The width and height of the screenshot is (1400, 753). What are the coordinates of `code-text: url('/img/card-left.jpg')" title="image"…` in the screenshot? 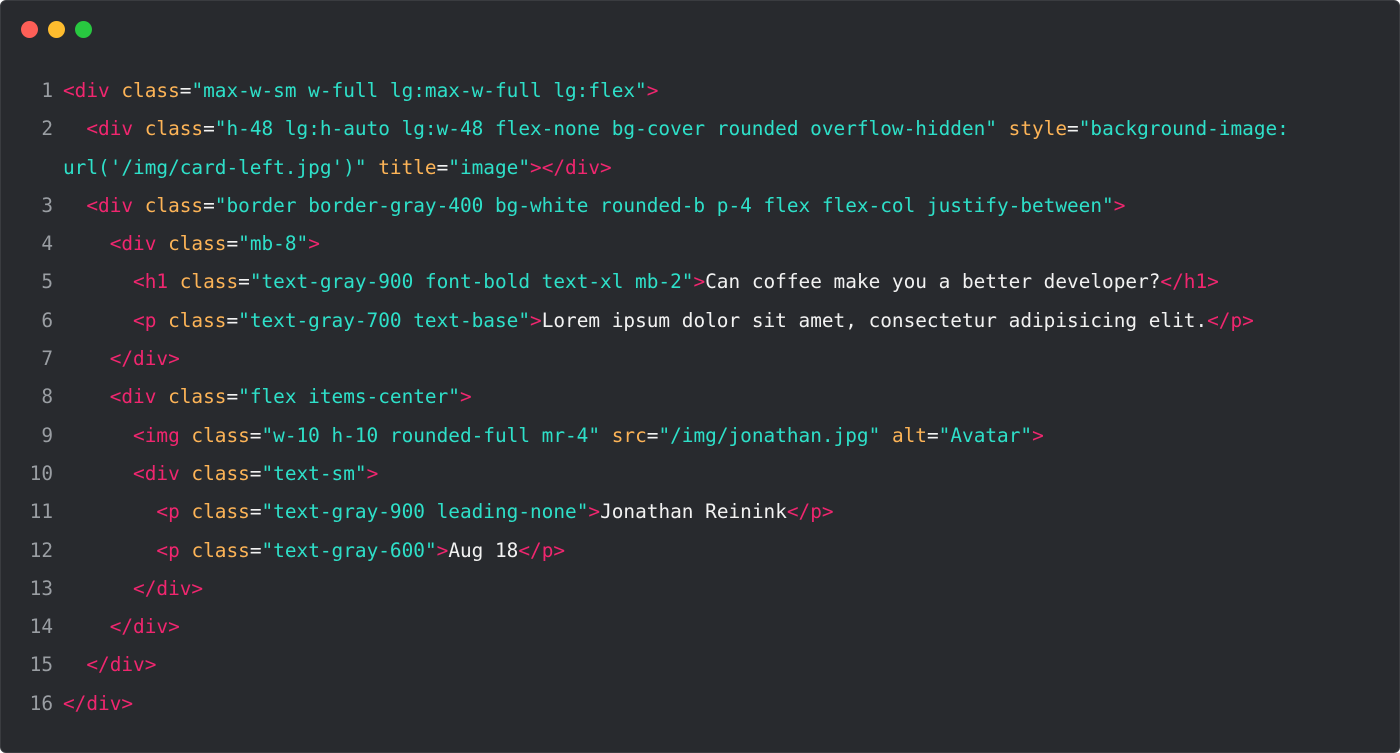 It's located at (337, 168).